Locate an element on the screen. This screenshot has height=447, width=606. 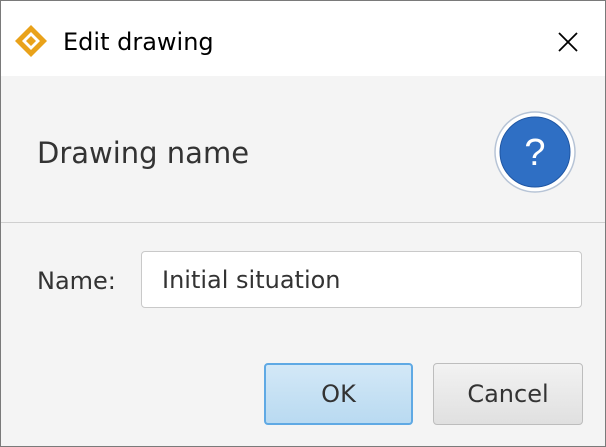
name-label: Name: is located at coordinates (76, 281).